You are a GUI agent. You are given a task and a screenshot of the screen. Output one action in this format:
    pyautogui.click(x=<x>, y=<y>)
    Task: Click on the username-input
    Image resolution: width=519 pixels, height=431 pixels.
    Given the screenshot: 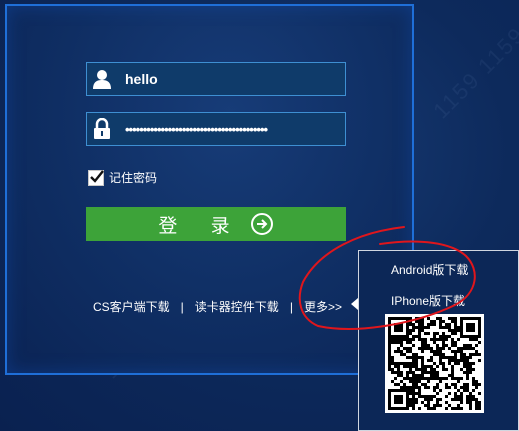 What is the action you would take?
    pyautogui.click(x=232, y=79)
    